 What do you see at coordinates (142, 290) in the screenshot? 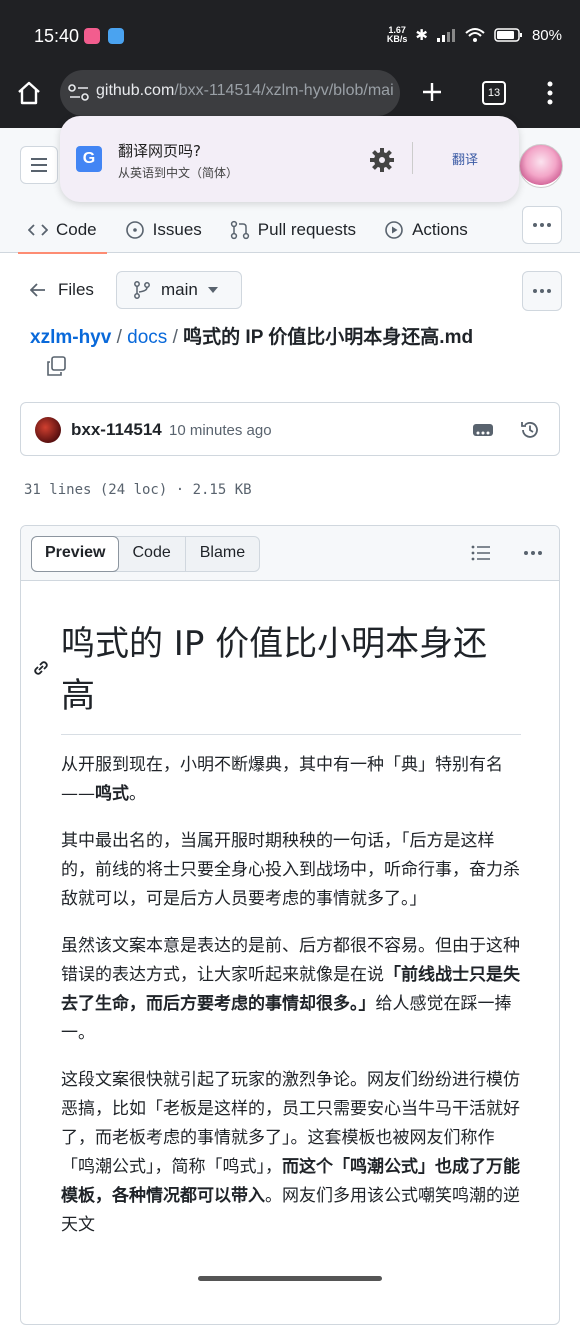
I see `git-branch-icon` at bounding box center [142, 290].